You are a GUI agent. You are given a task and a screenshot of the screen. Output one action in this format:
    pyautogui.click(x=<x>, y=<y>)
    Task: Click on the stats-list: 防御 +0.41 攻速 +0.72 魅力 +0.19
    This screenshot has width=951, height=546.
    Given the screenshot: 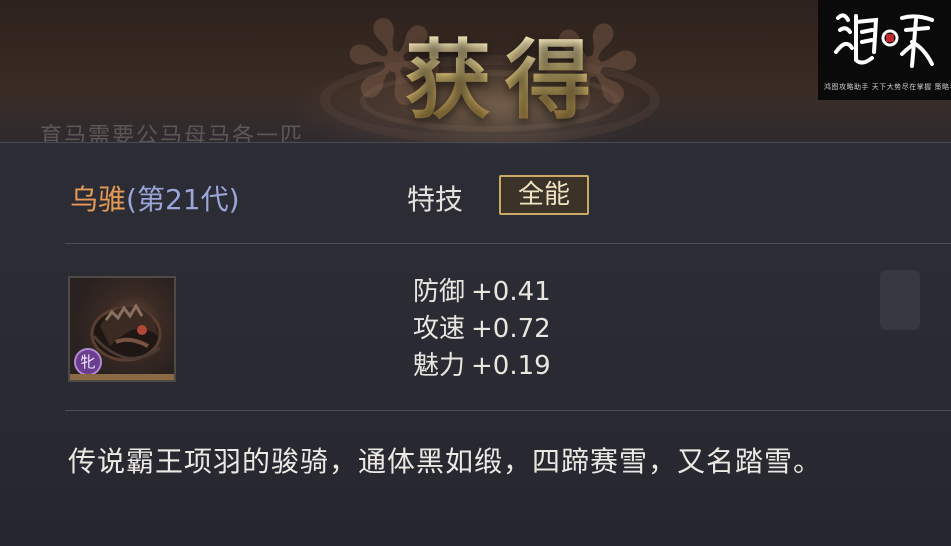 What is the action you would take?
    pyautogui.click(x=482, y=329)
    